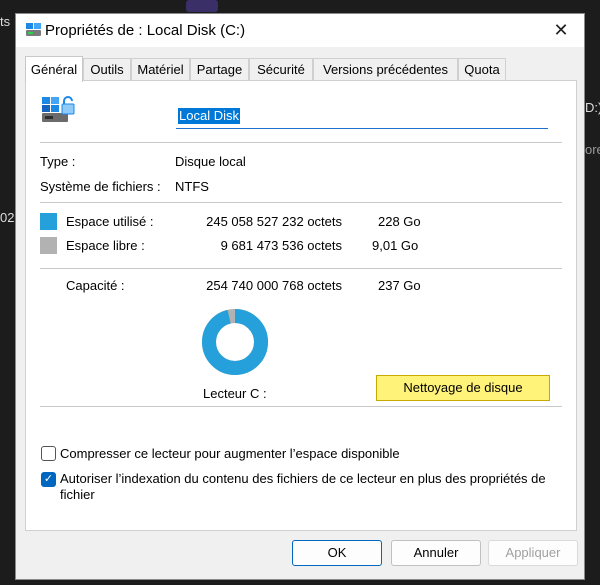 The width and height of the screenshot is (600, 585). Describe the element at coordinates (160, 69) in the screenshot. I see `tab-hardware: Matériel` at that location.